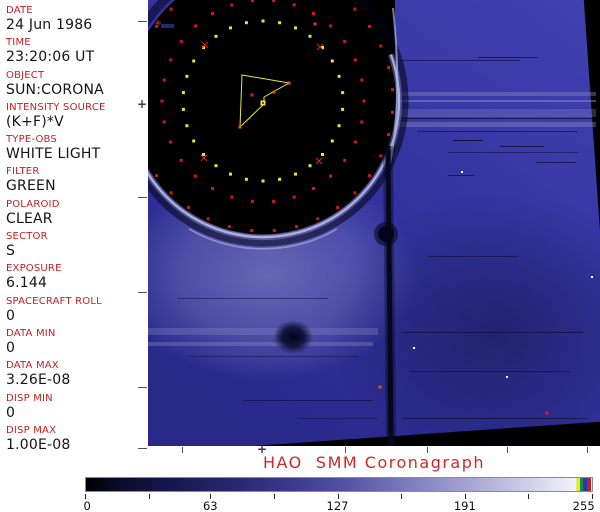  Describe the element at coordinates (76, 278) in the screenshot. I see `metadata-field: EXPOSURE 6.144` at that location.